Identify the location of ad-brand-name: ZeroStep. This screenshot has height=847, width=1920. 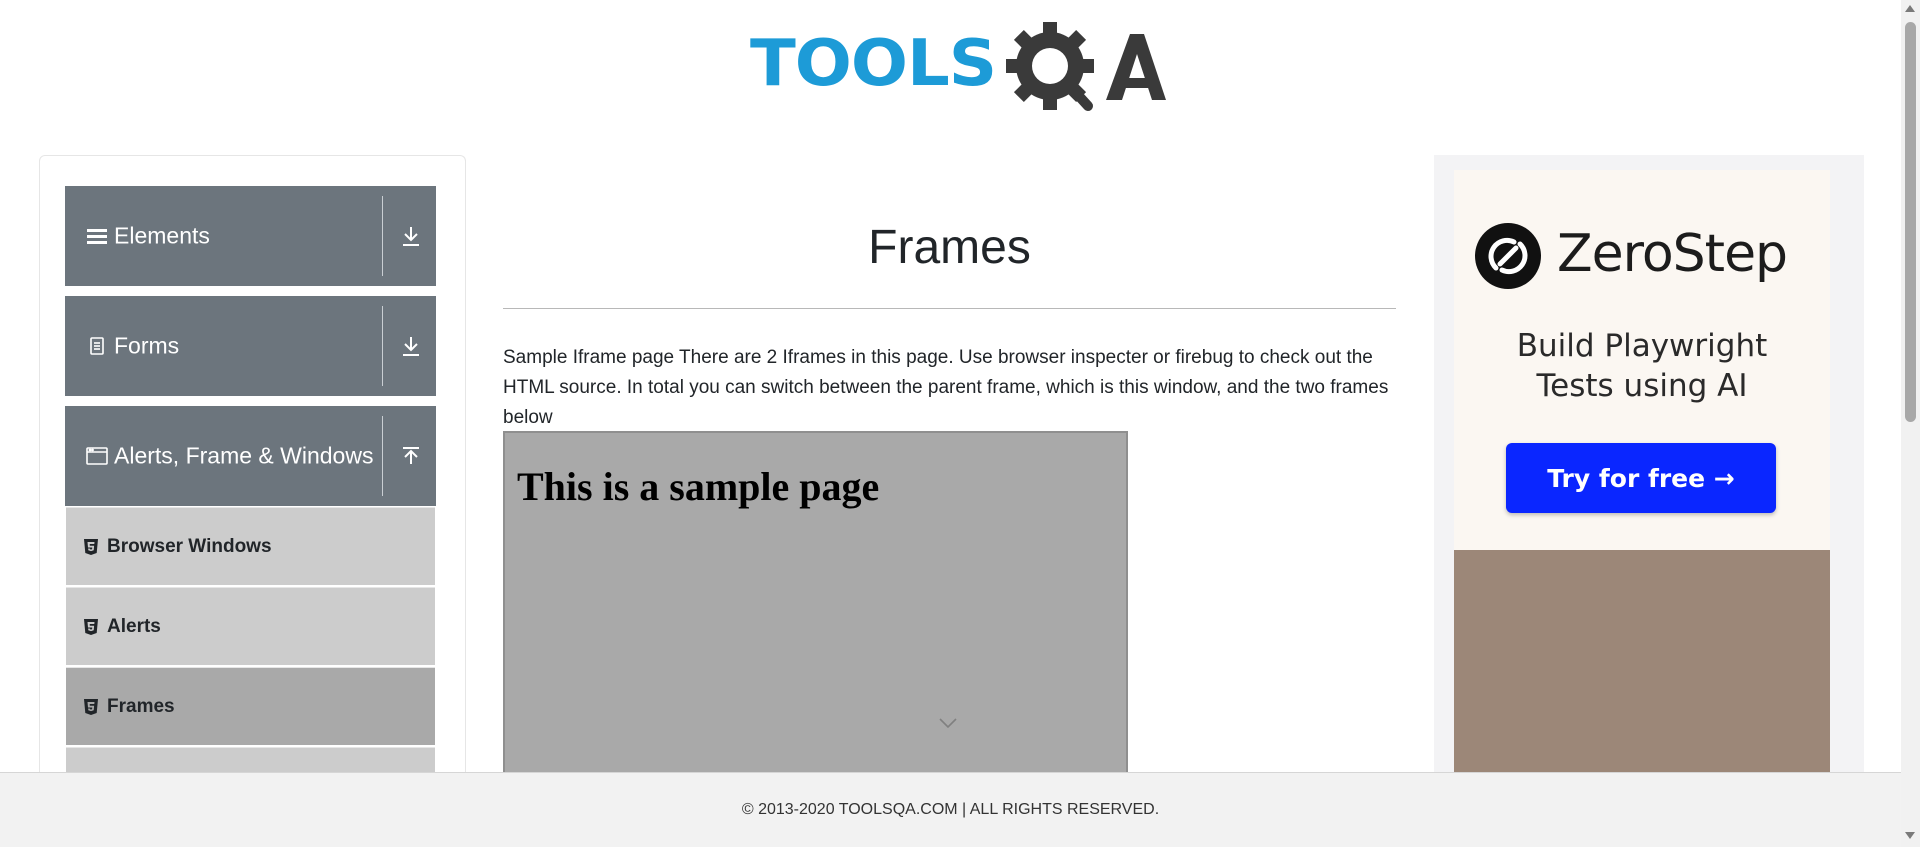
(1672, 254).